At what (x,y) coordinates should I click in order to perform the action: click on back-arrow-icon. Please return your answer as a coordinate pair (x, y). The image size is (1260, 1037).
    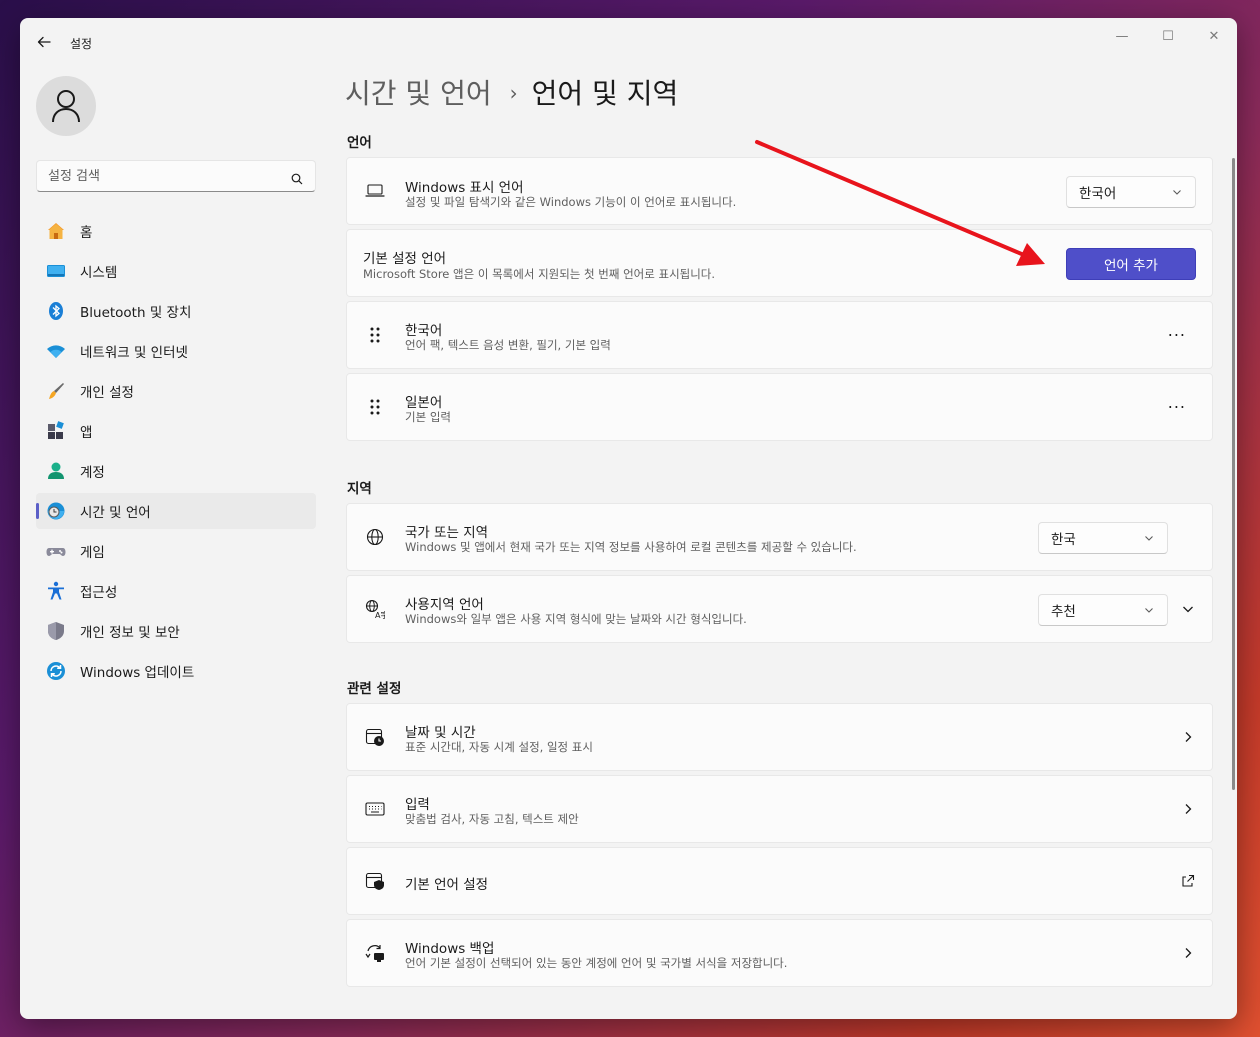
    Looking at the image, I should click on (44, 42).